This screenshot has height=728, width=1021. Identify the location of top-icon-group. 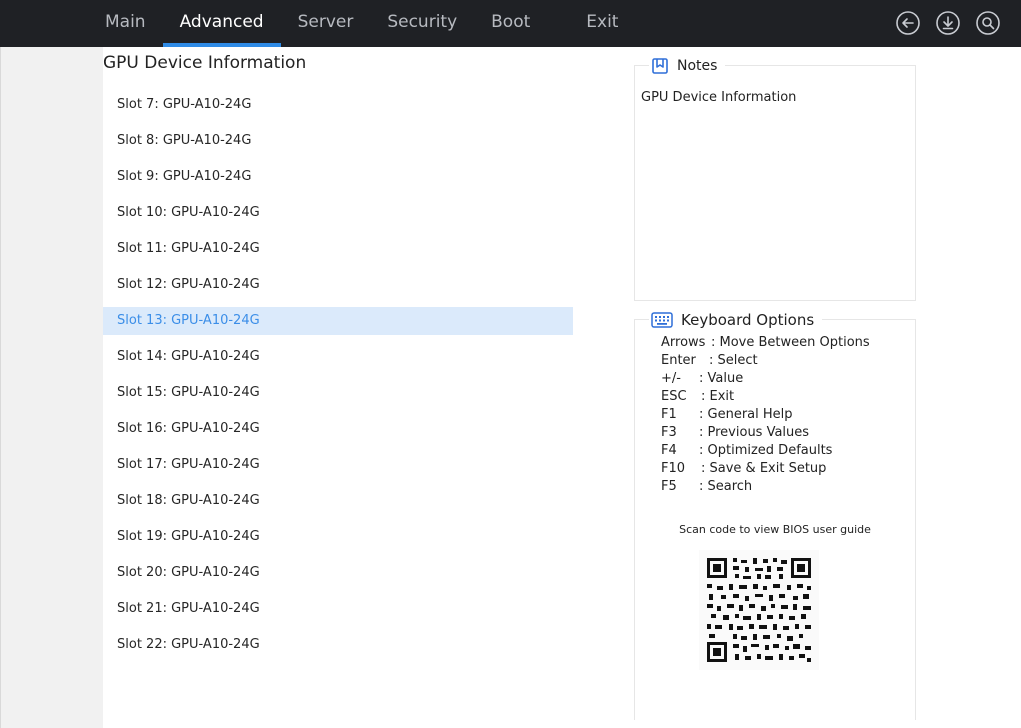
(948, 23).